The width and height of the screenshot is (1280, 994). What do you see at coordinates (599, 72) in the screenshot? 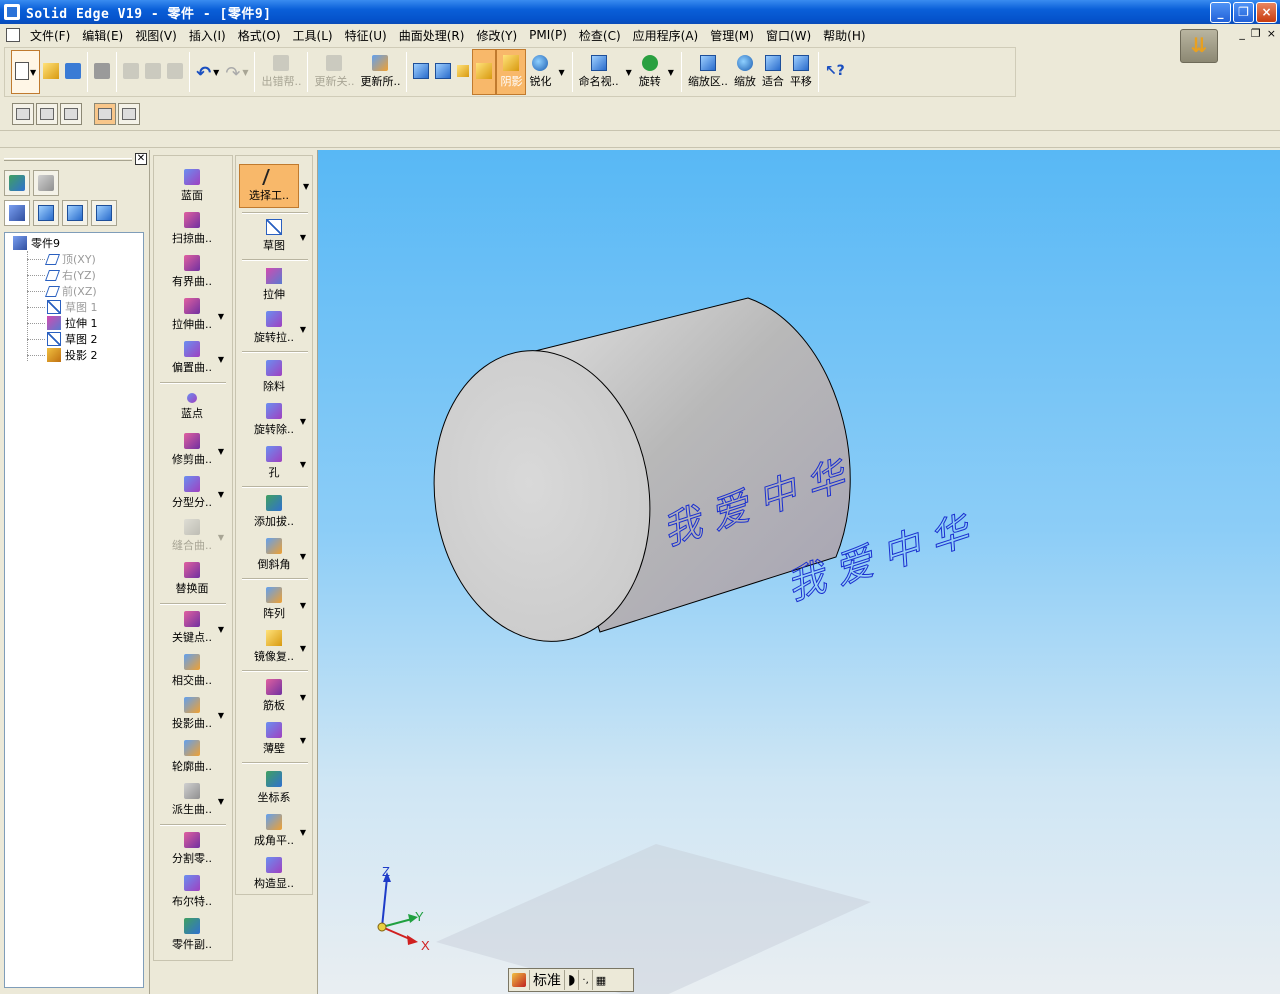
I see `named-view-button: 命名视..` at bounding box center [599, 72].